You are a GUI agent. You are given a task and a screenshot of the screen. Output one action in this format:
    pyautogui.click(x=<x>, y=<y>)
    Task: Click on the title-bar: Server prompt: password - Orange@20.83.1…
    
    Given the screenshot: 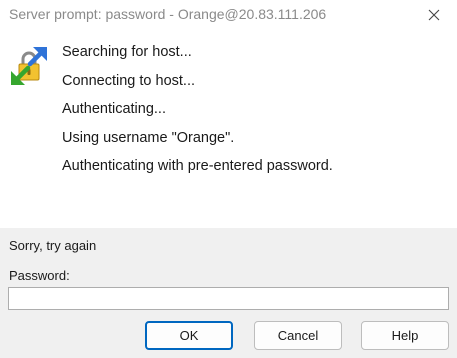 What is the action you would take?
    pyautogui.click(x=228, y=15)
    